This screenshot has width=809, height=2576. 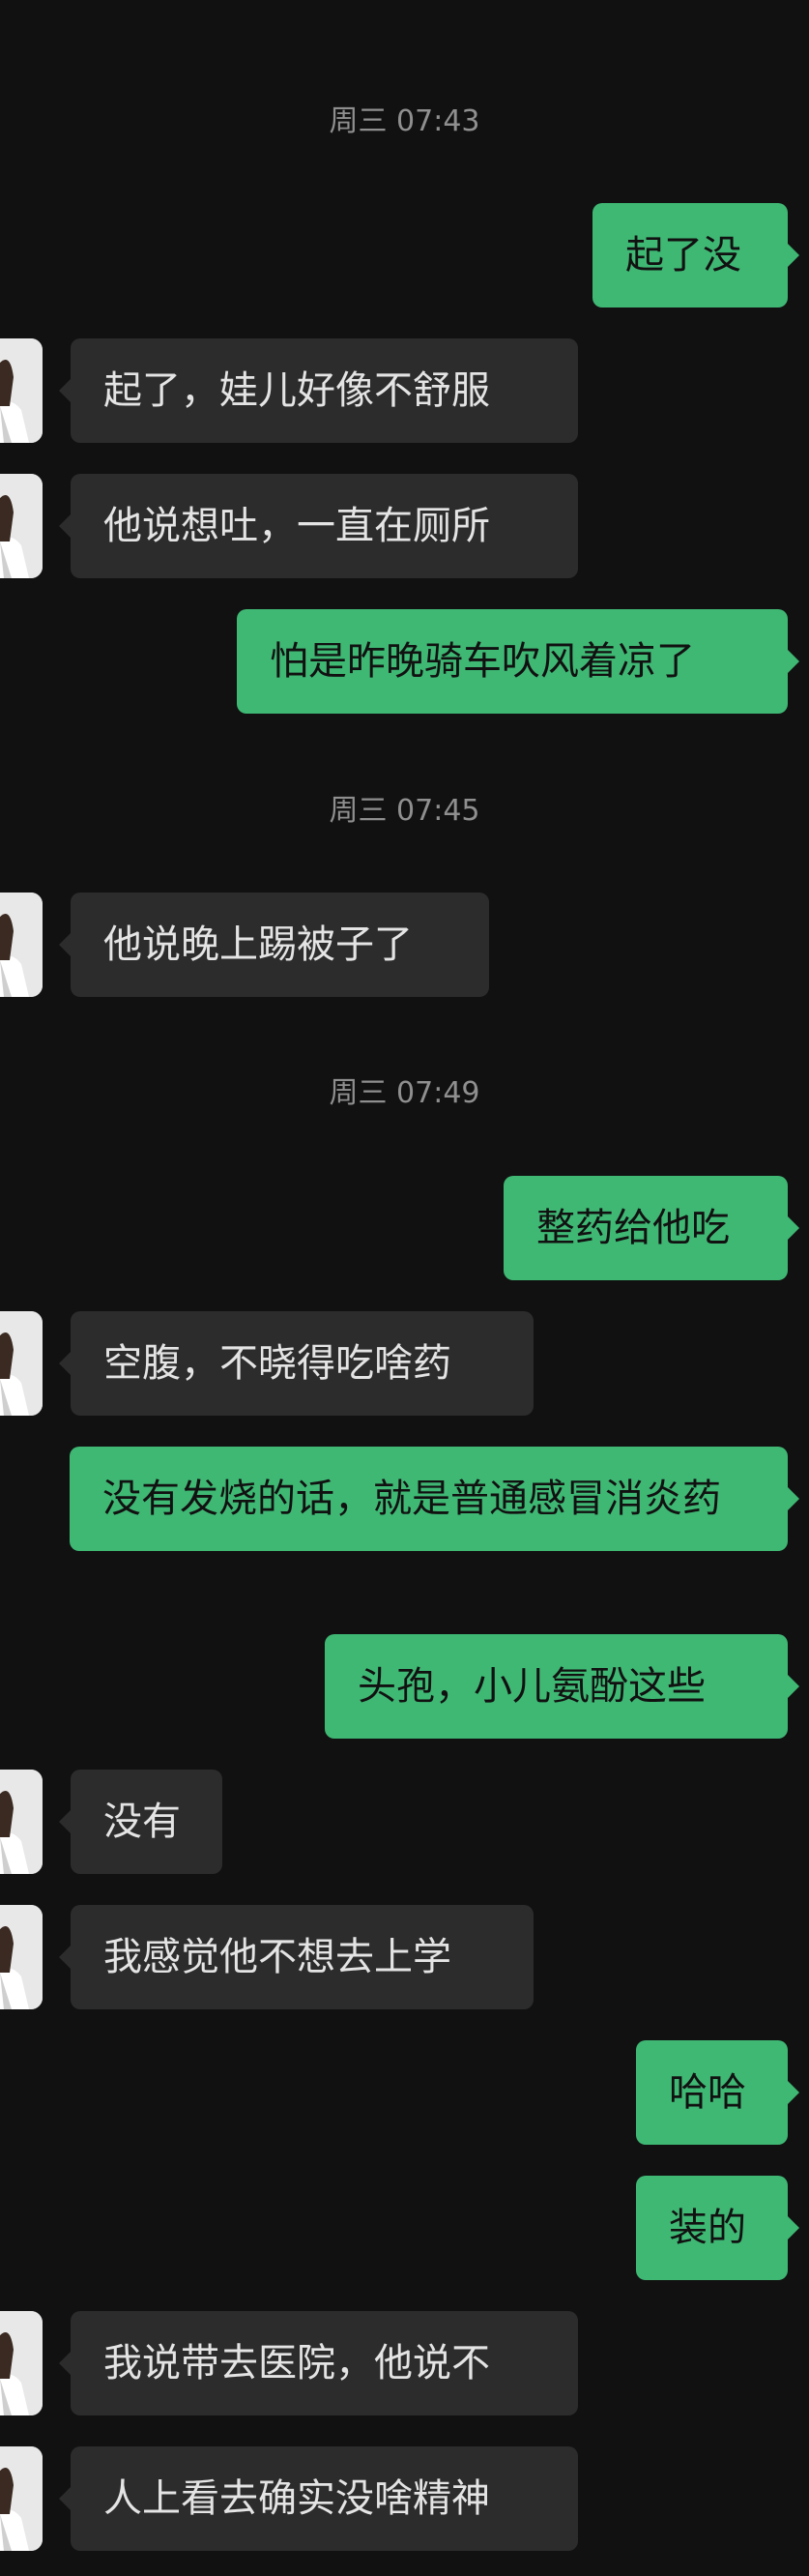 I want to click on message-text: 整药给他吃, so click(x=633, y=1228).